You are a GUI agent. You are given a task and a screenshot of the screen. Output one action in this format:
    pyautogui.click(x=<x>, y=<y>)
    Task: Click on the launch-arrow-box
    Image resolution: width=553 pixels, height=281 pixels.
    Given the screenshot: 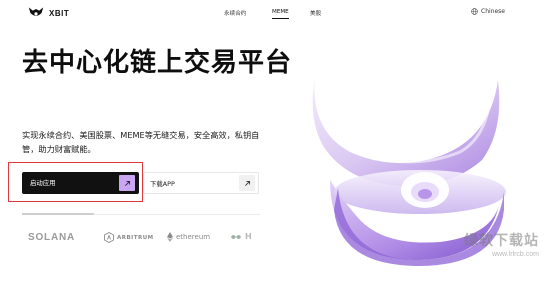 What is the action you would take?
    pyautogui.click(x=127, y=183)
    